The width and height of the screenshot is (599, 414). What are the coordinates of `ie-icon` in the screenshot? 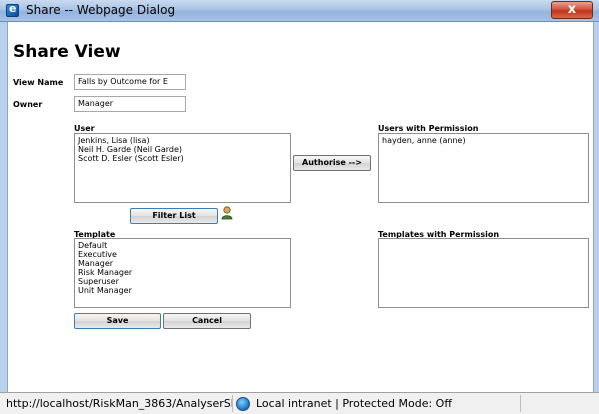 It's located at (12, 9).